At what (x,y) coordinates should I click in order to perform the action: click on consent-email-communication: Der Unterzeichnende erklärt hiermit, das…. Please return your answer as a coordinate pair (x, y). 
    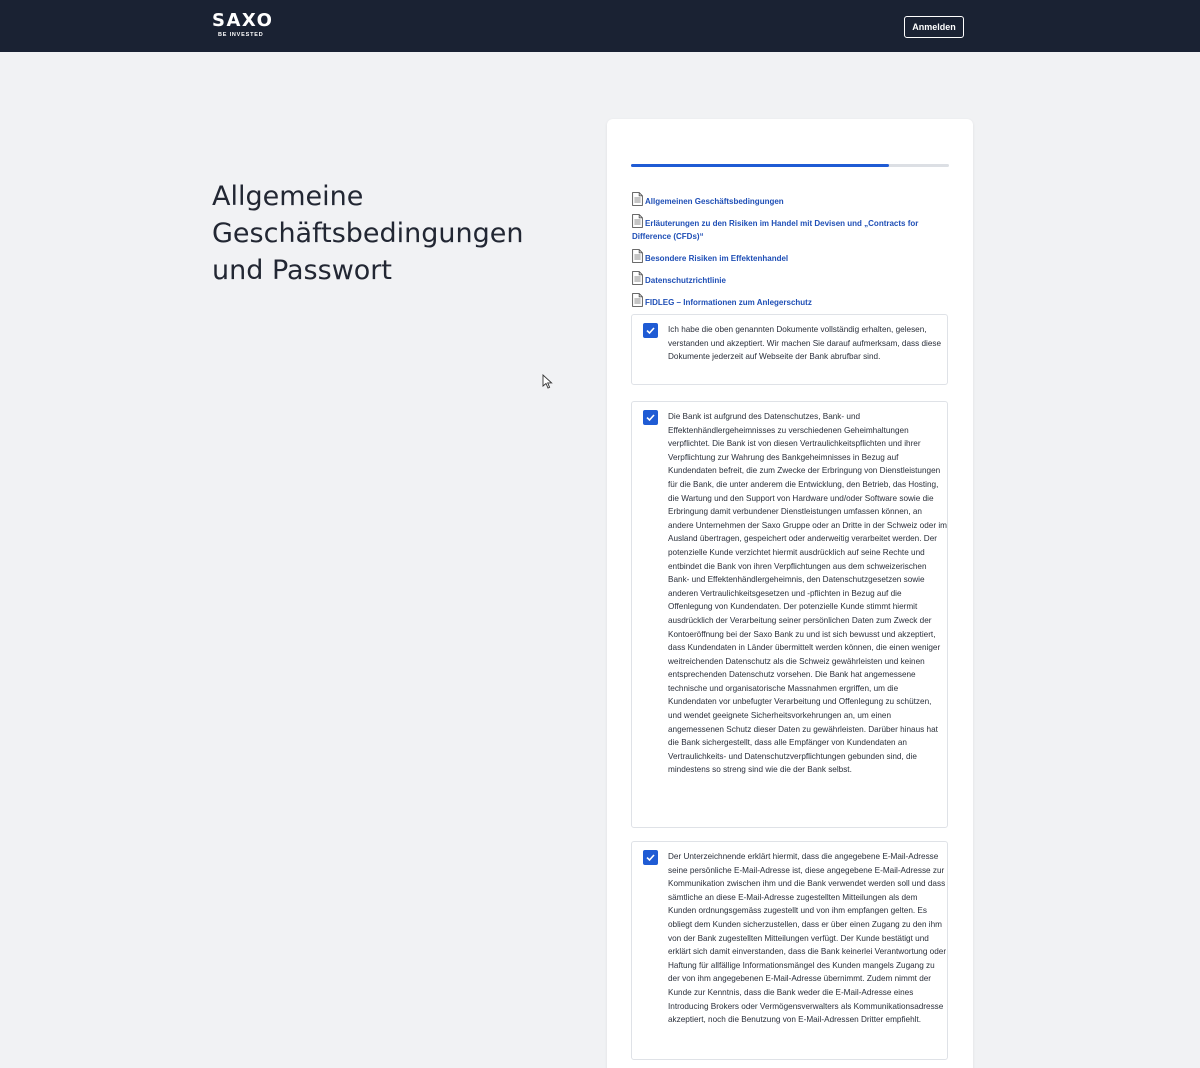
    Looking at the image, I should click on (789, 950).